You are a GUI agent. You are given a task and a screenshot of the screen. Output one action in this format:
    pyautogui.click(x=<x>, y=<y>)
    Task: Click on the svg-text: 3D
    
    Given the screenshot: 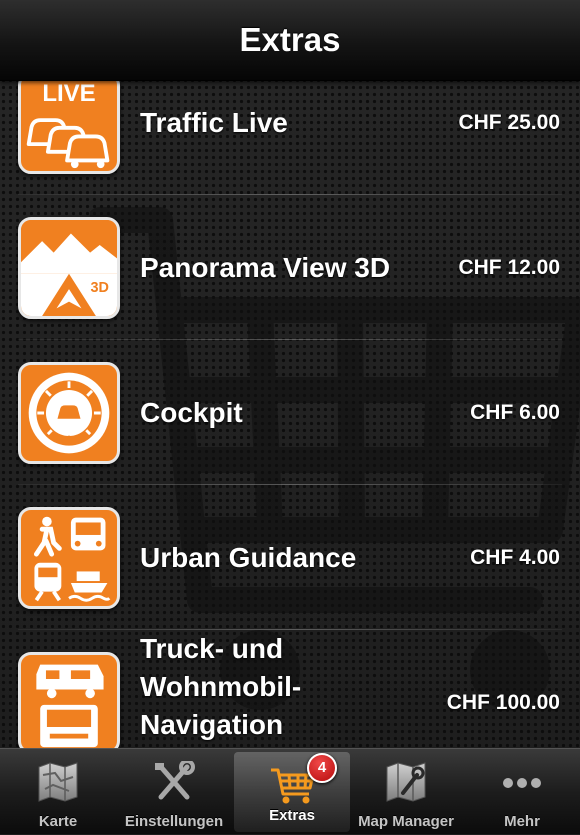 What is the action you would take?
    pyautogui.click(x=100, y=288)
    